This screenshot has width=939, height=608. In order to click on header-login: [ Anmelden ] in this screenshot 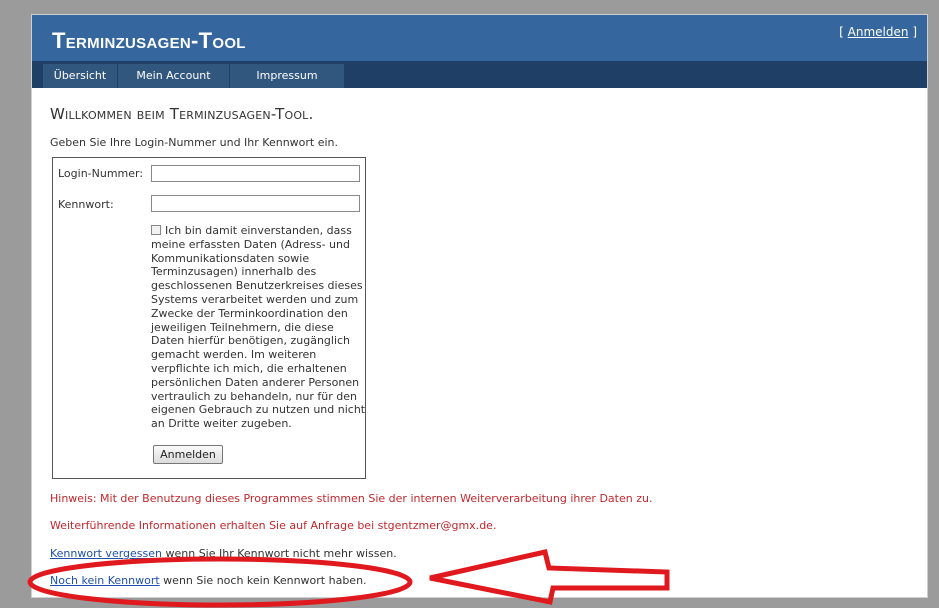, I will do `click(878, 32)`.